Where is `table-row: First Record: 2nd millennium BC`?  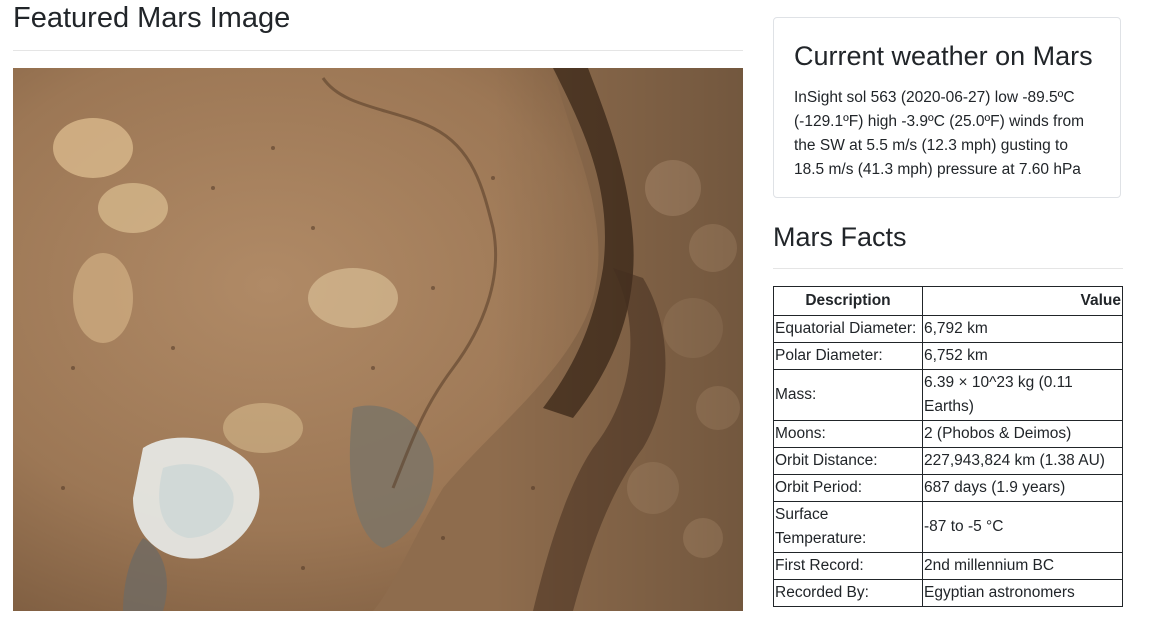
table-row: First Record: 2nd millennium BC is located at coordinates (948, 566).